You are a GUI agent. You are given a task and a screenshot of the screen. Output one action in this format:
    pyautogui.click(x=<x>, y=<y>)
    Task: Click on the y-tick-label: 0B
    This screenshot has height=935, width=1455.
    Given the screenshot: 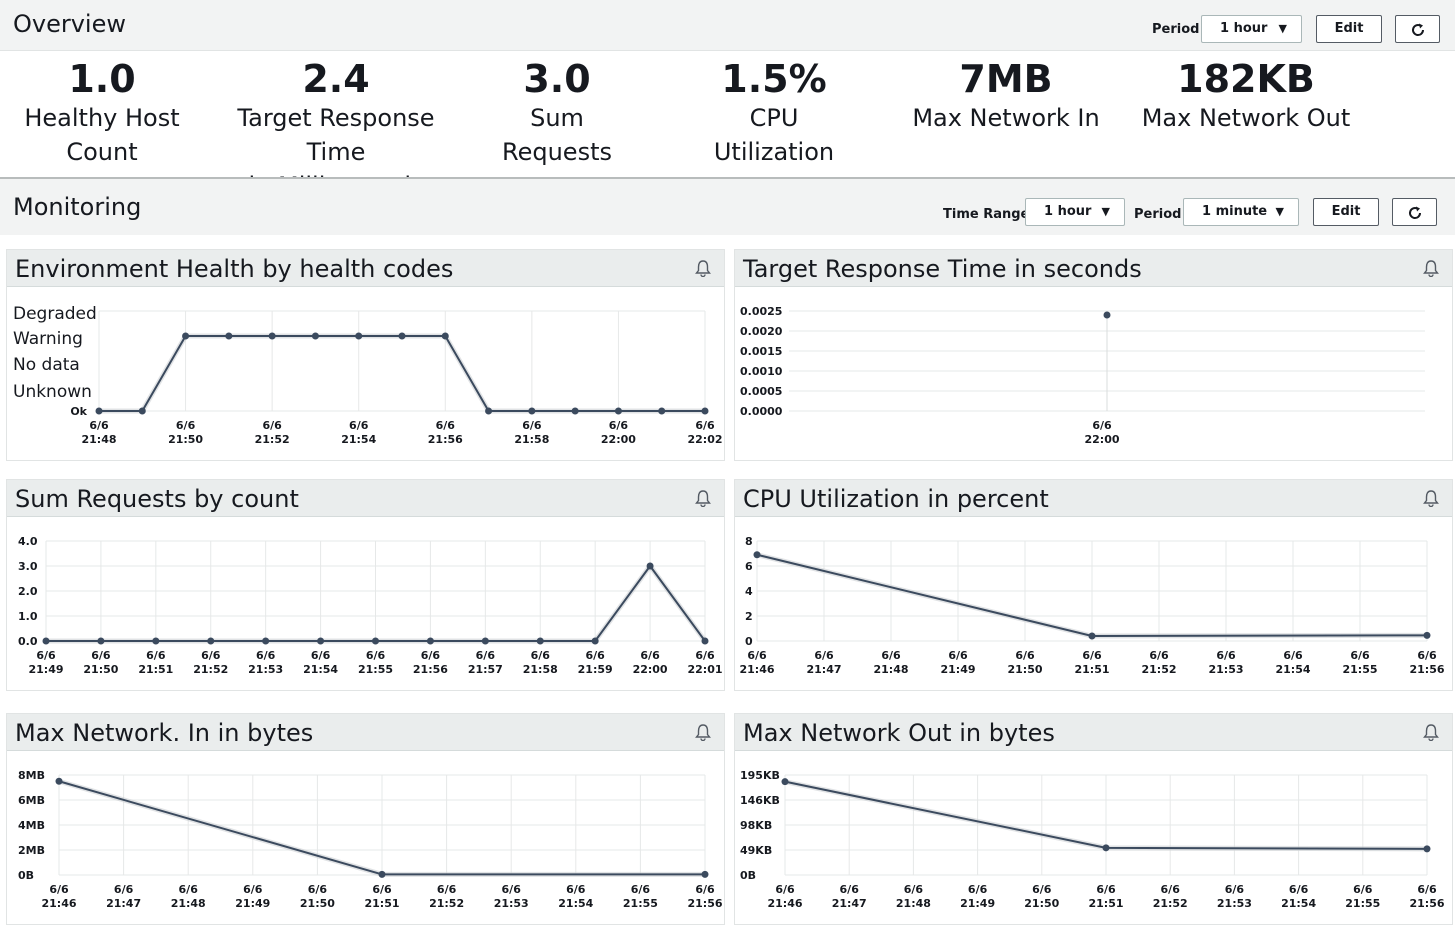 What is the action you would take?
    pyautogui.click(x=748, y=875)
    